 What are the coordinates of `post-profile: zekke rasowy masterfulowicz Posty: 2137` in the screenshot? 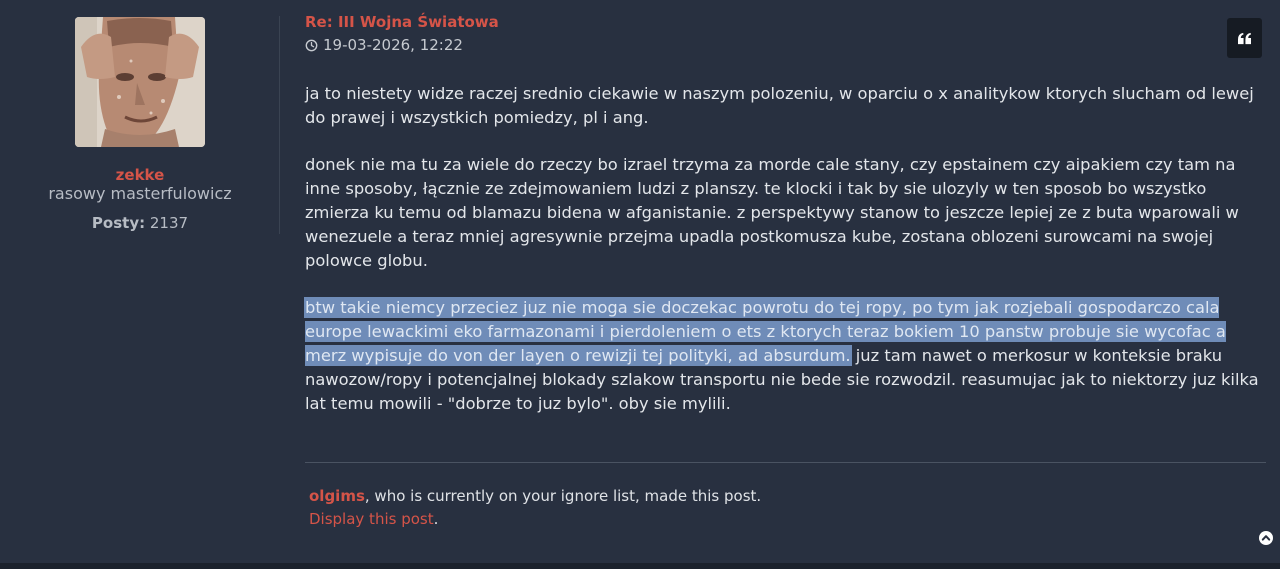 It's located at (140, 120).